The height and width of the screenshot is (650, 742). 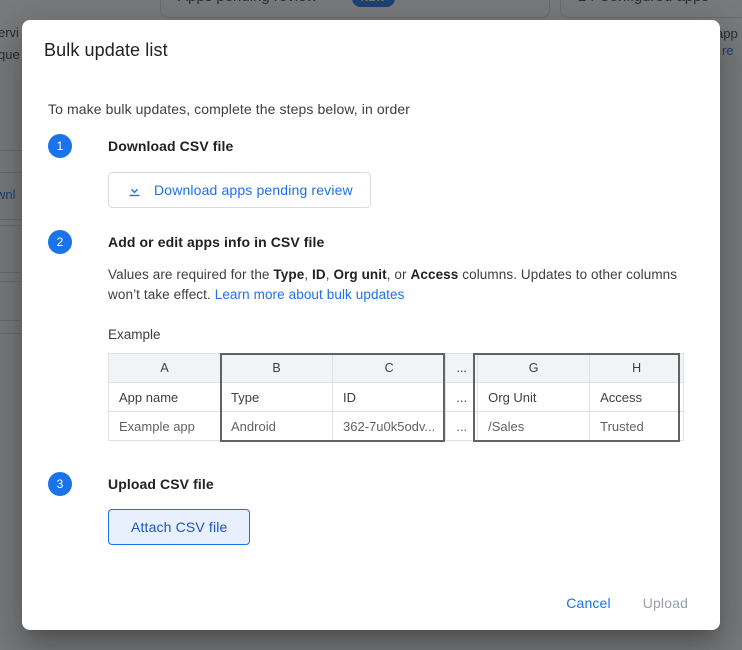 What do you see at coordinates (164, 368) in the screenshot?
I see `column-header-a: A` at bounding box center [164, 368].